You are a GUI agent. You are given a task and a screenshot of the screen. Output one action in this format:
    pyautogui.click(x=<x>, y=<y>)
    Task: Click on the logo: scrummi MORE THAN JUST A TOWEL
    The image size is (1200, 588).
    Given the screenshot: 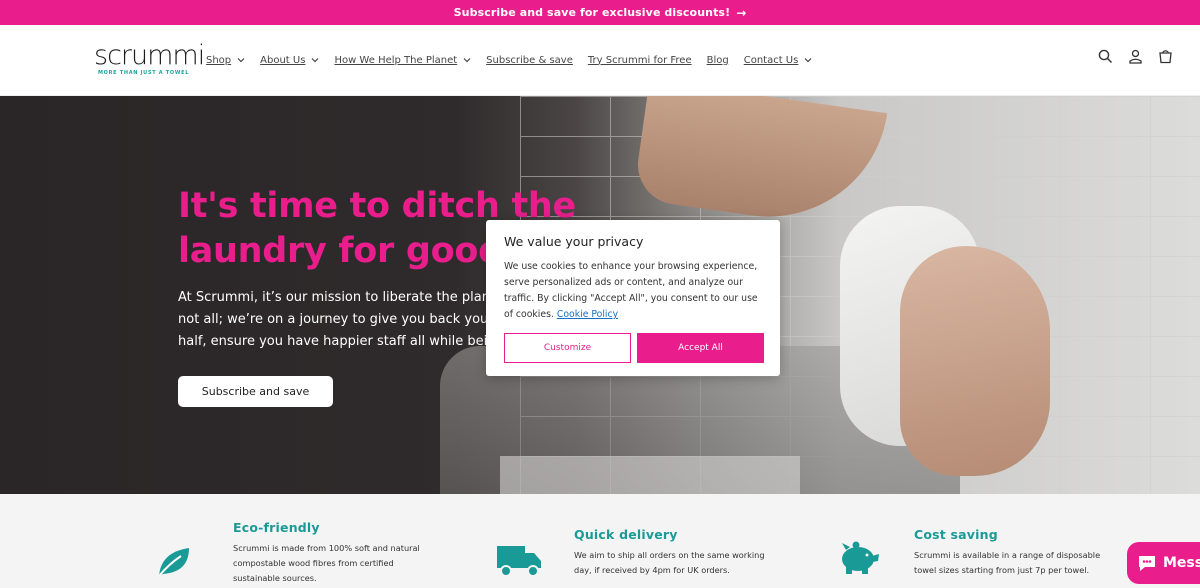 What is the action you would take?
    pyautogui.click(x=149, y=58)
    